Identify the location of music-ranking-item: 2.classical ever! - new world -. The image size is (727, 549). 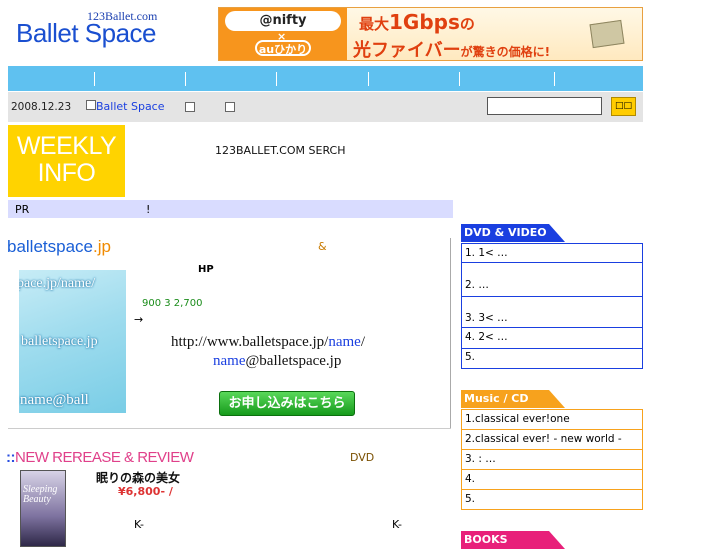
(552, 441).